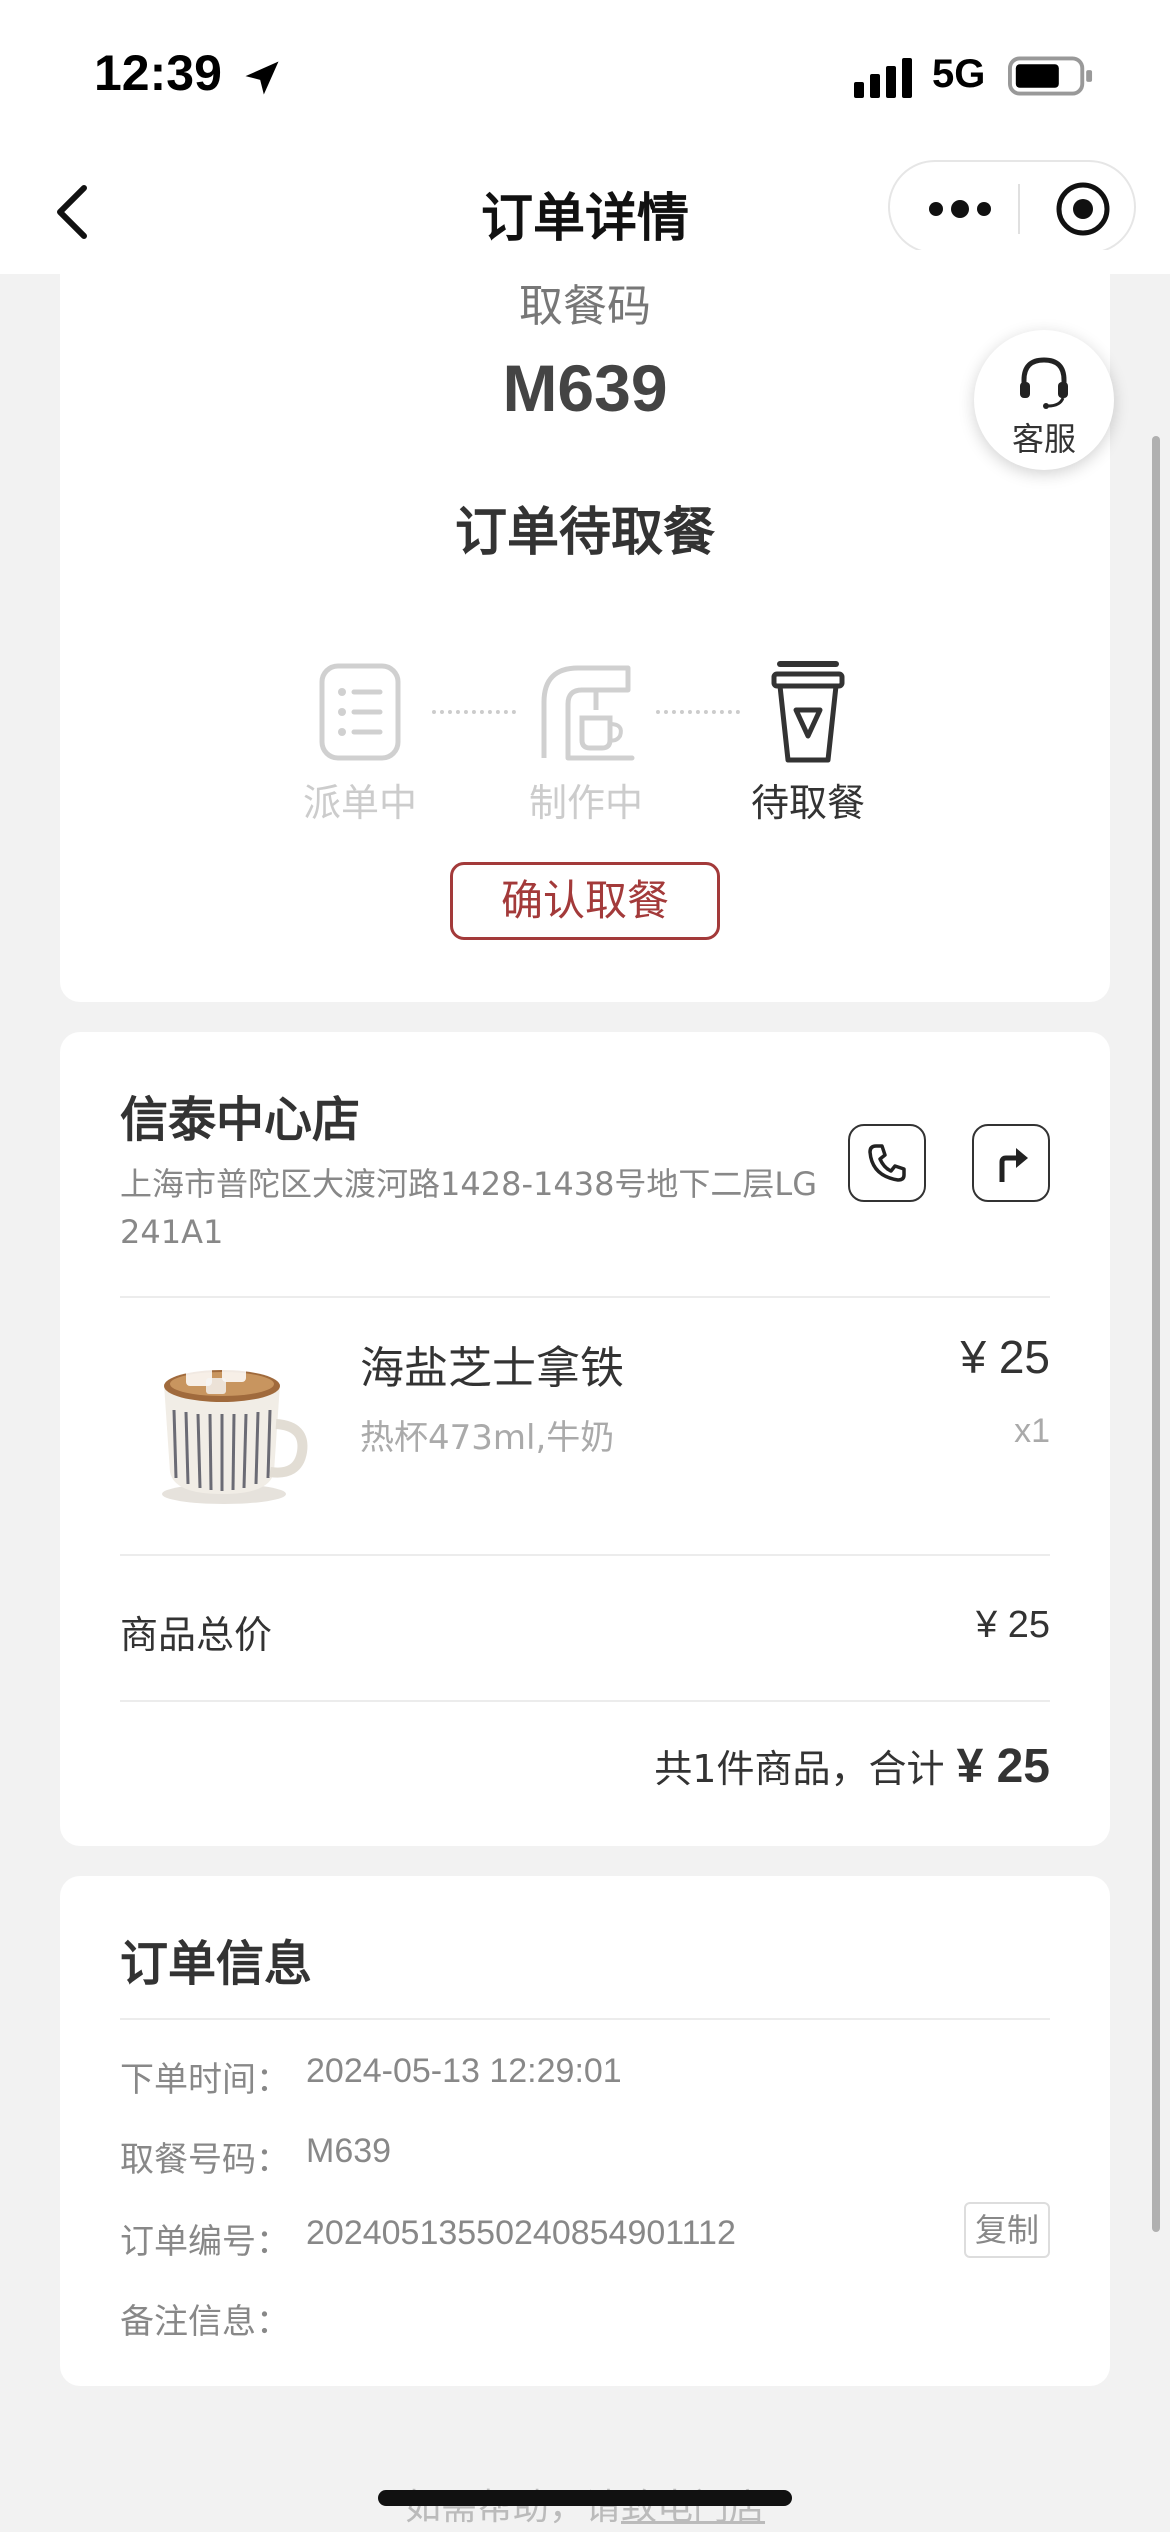 The width and height of the screenshot is (1170, 2532). Describe the element at coordinates (883, 78) in the screenshot. I see `signal-icon` at that location.